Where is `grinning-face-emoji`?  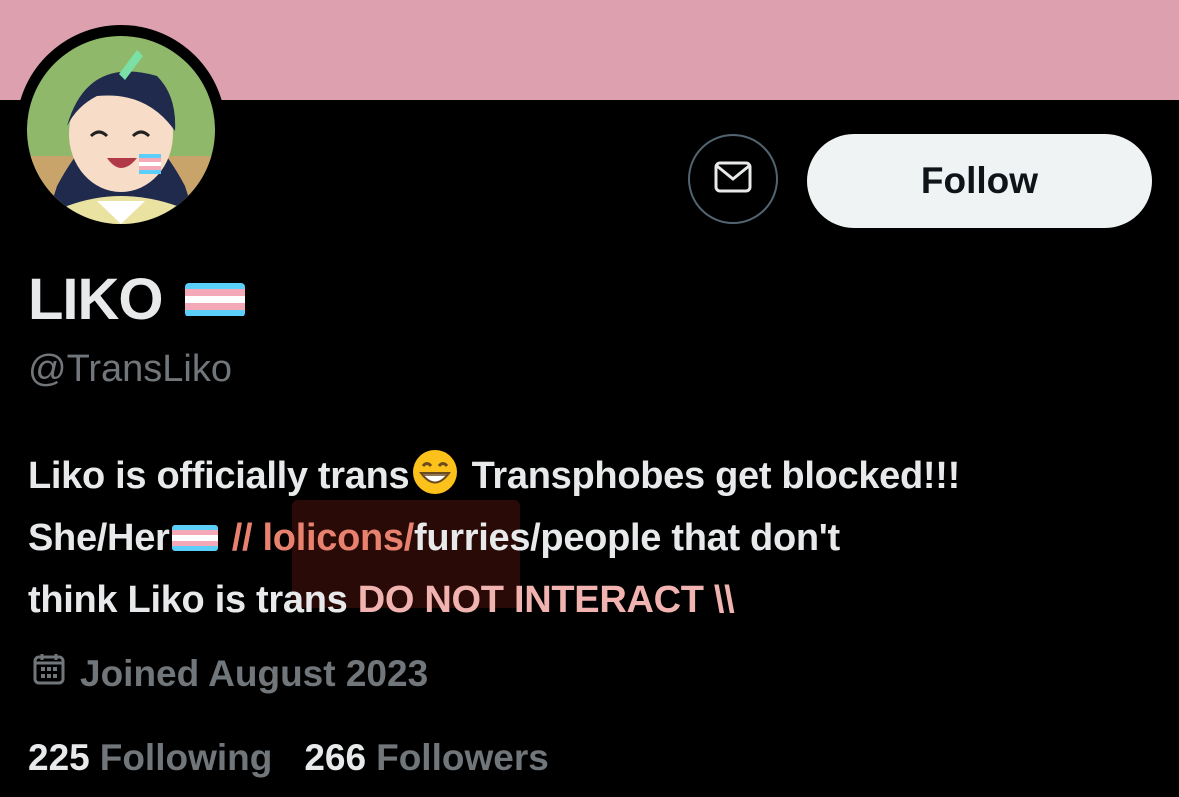
grinning-face-emoji is located at coordinates (435, 472).